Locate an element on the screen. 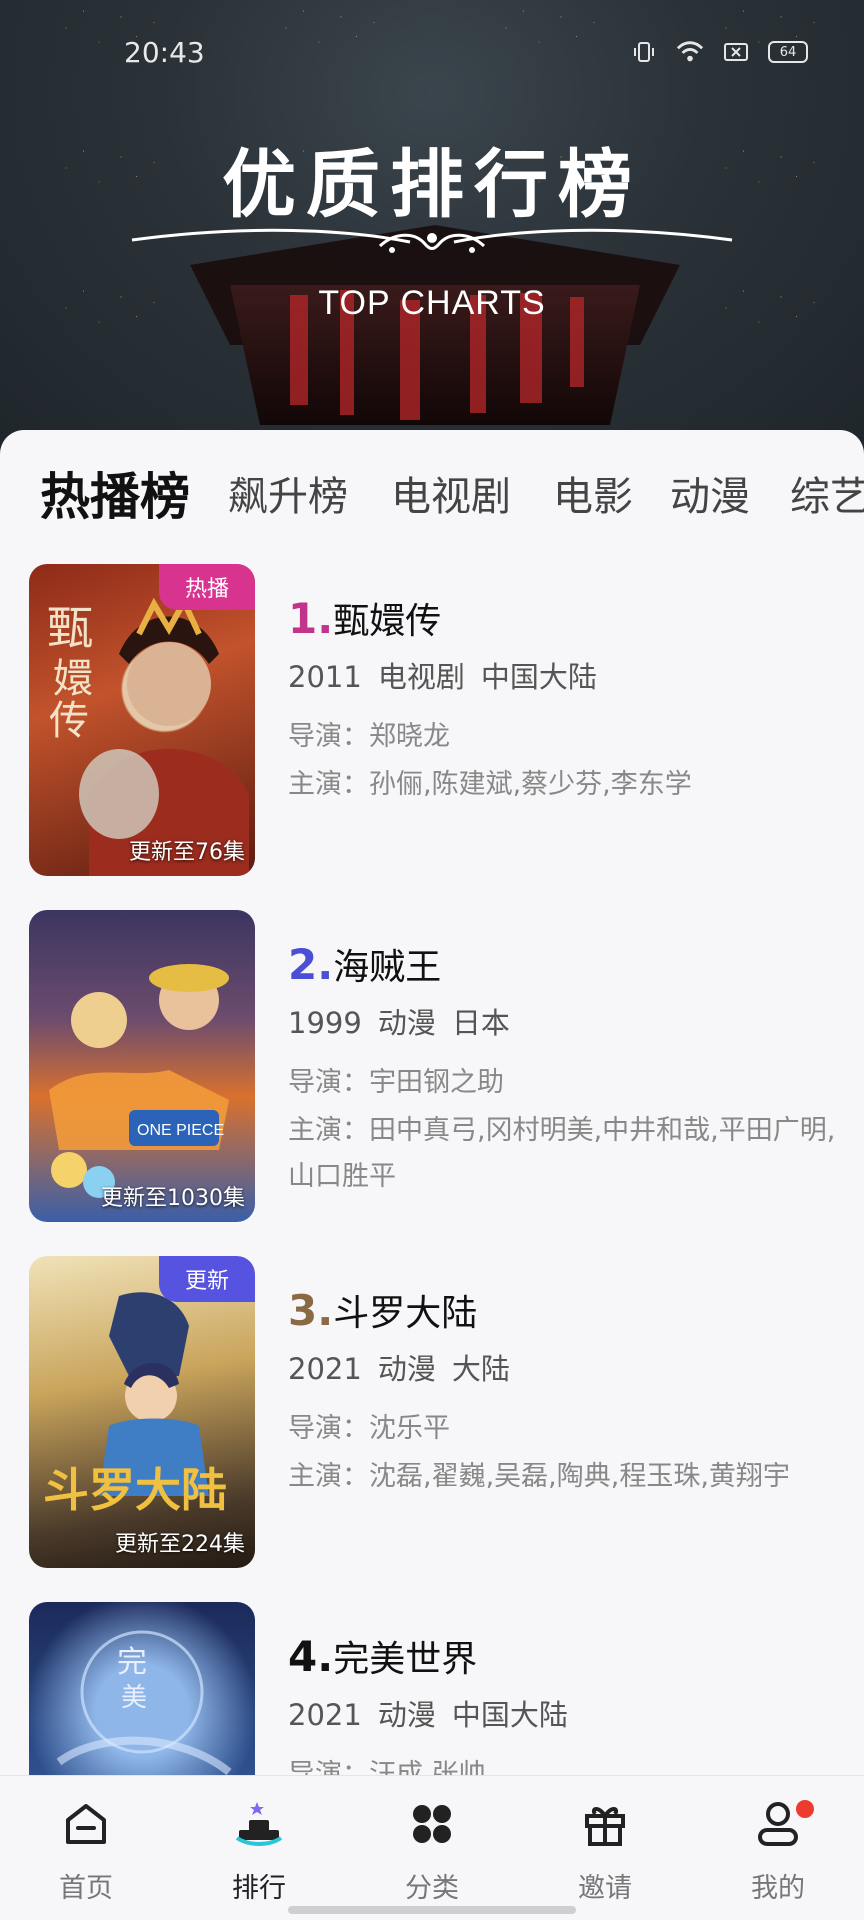 The image size is (864, 1920). poster-art: 斗罗大陆 is located at coordinates (135, 1404).